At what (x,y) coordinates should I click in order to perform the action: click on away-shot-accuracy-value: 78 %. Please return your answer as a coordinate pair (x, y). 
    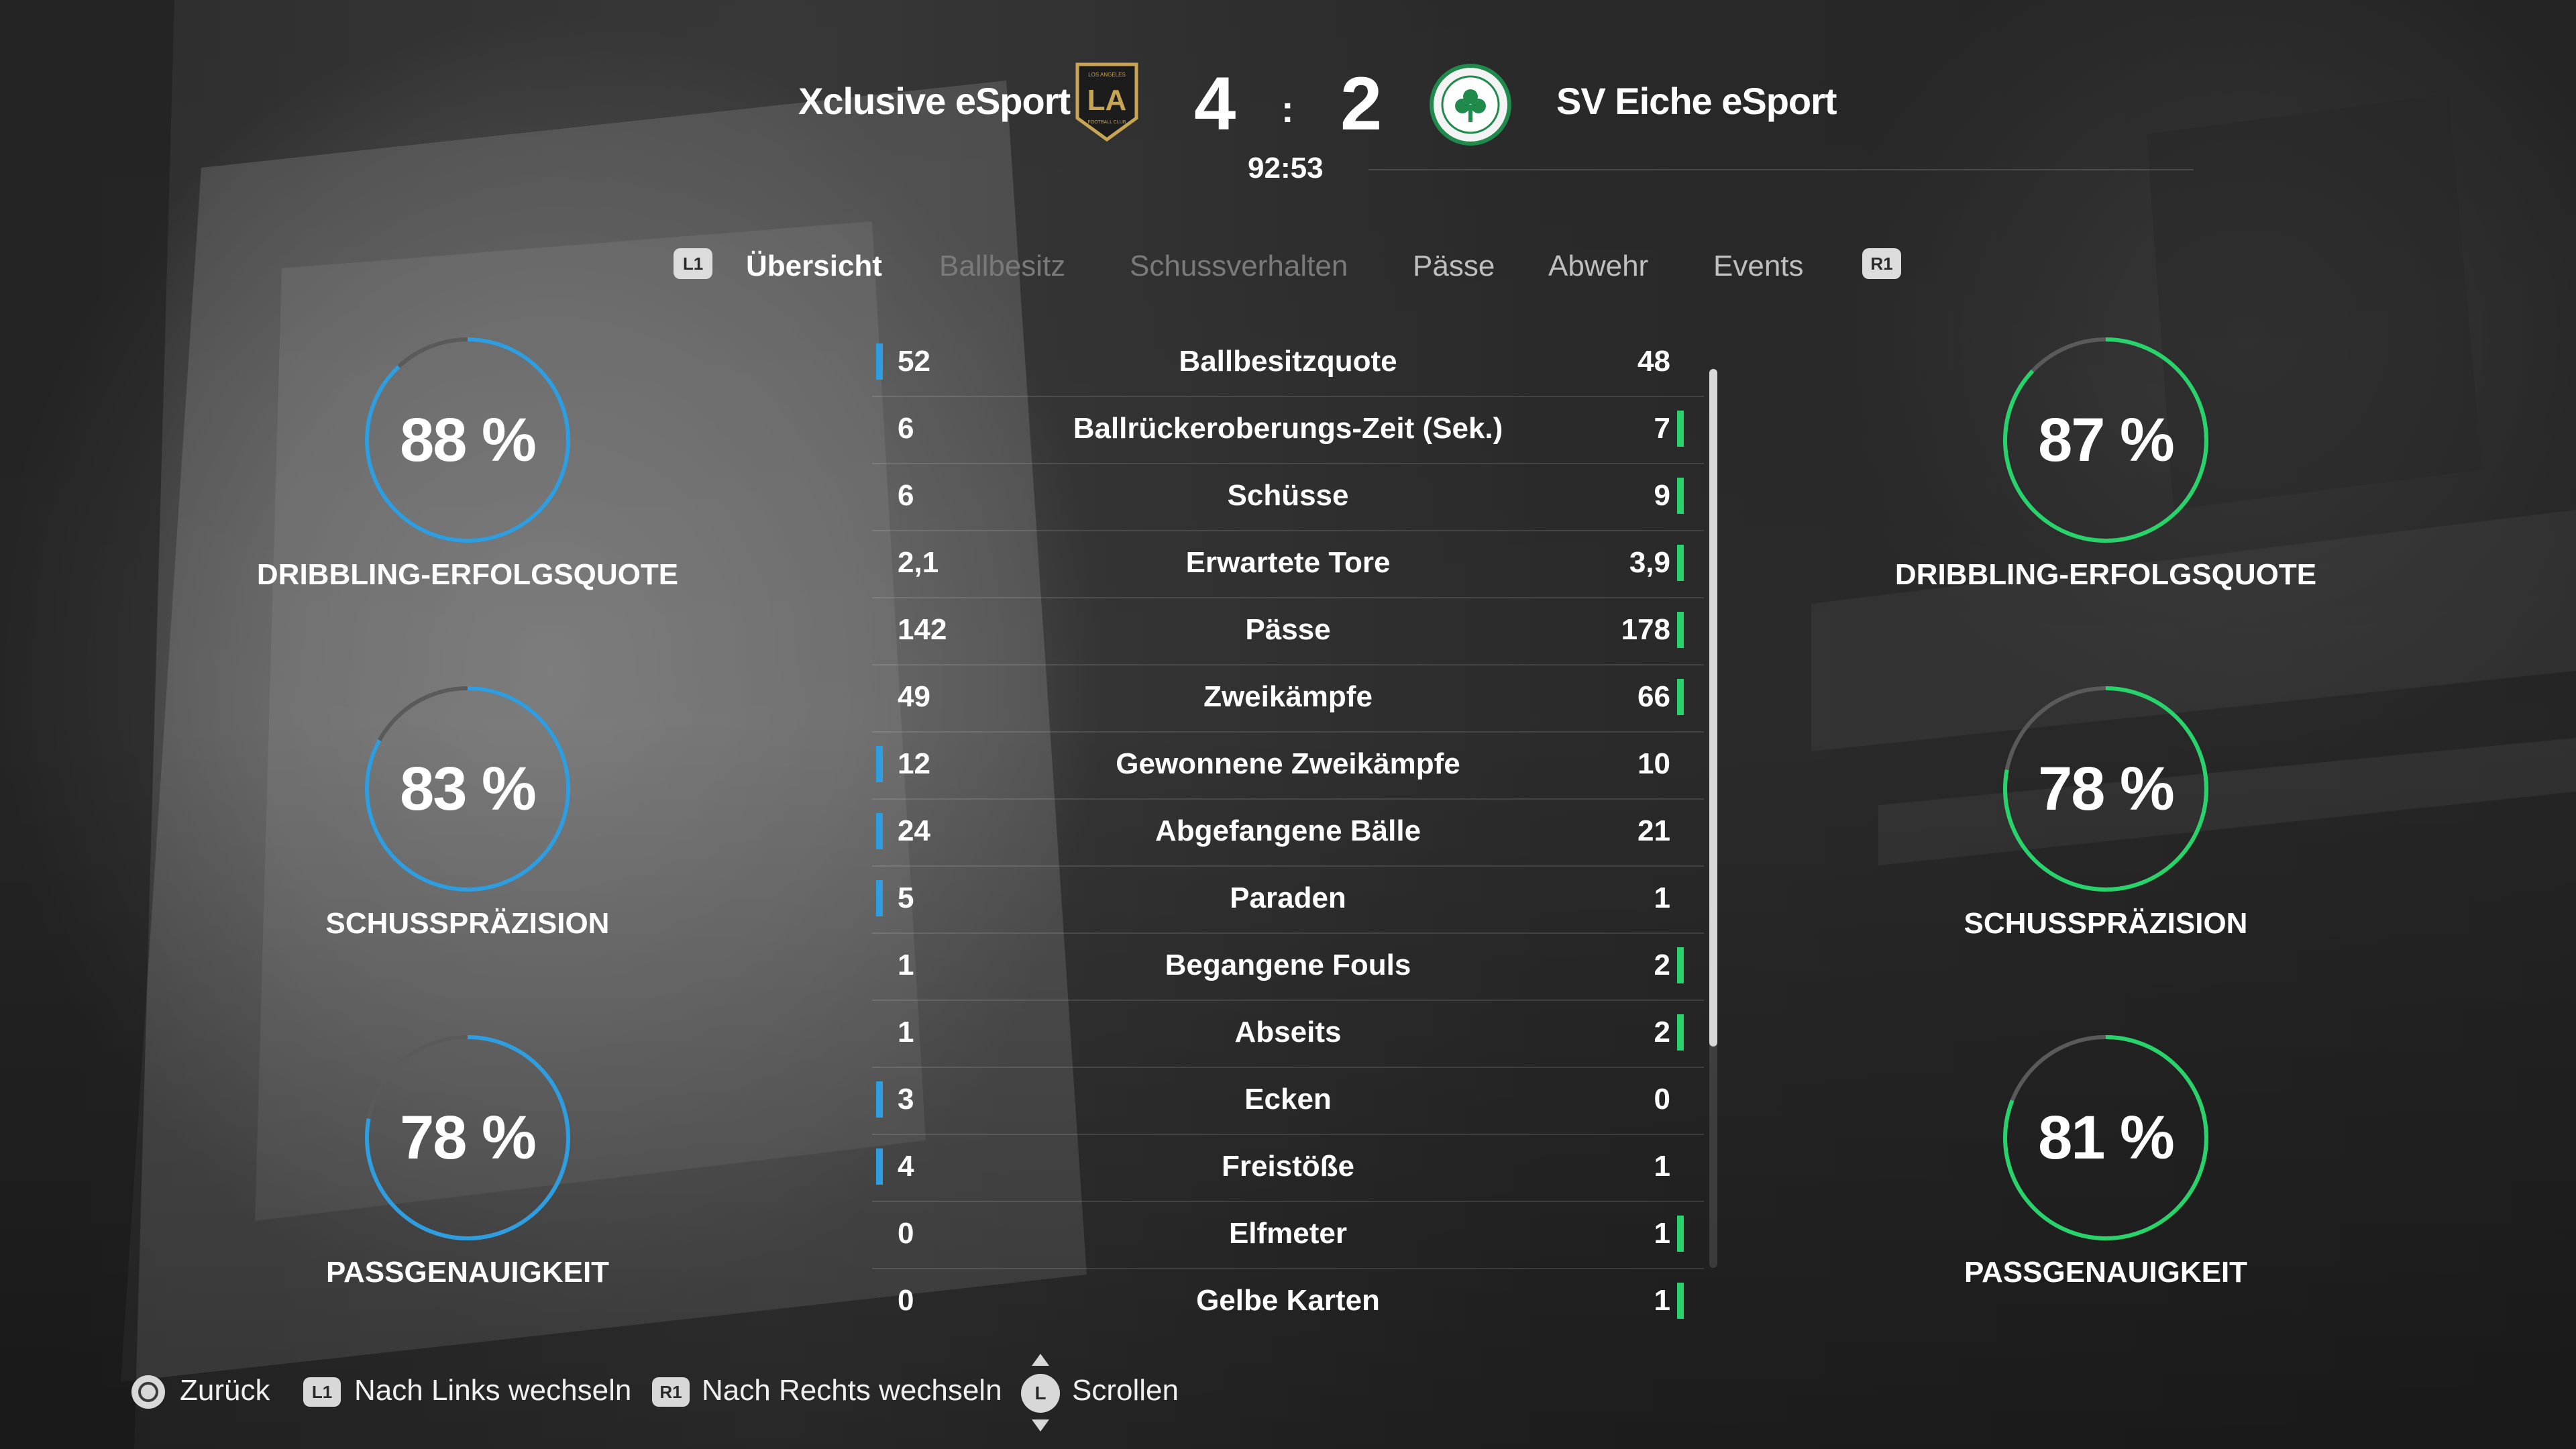
    Looking at the image, I should click on (2106, 788).